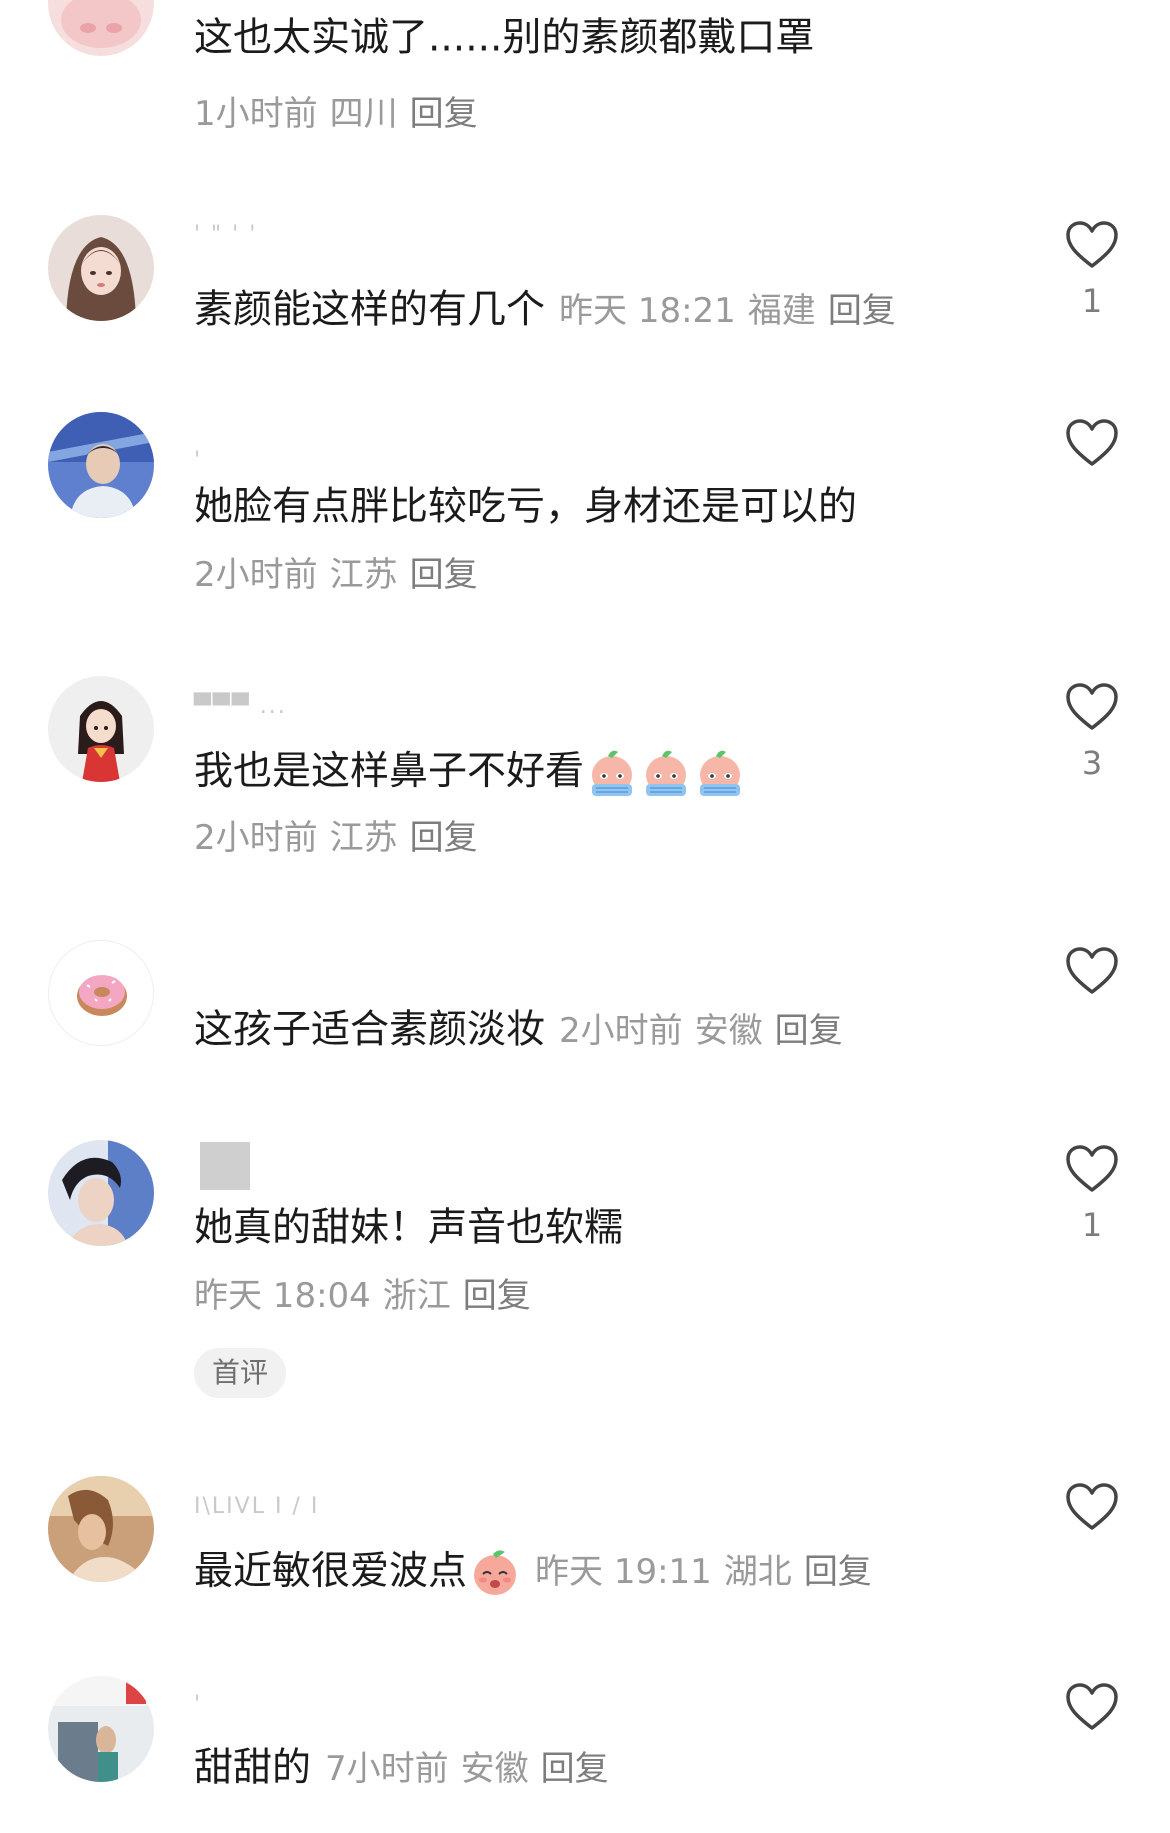  I want to click on comment-time: 昨天 18:04, so click(282, 1296).